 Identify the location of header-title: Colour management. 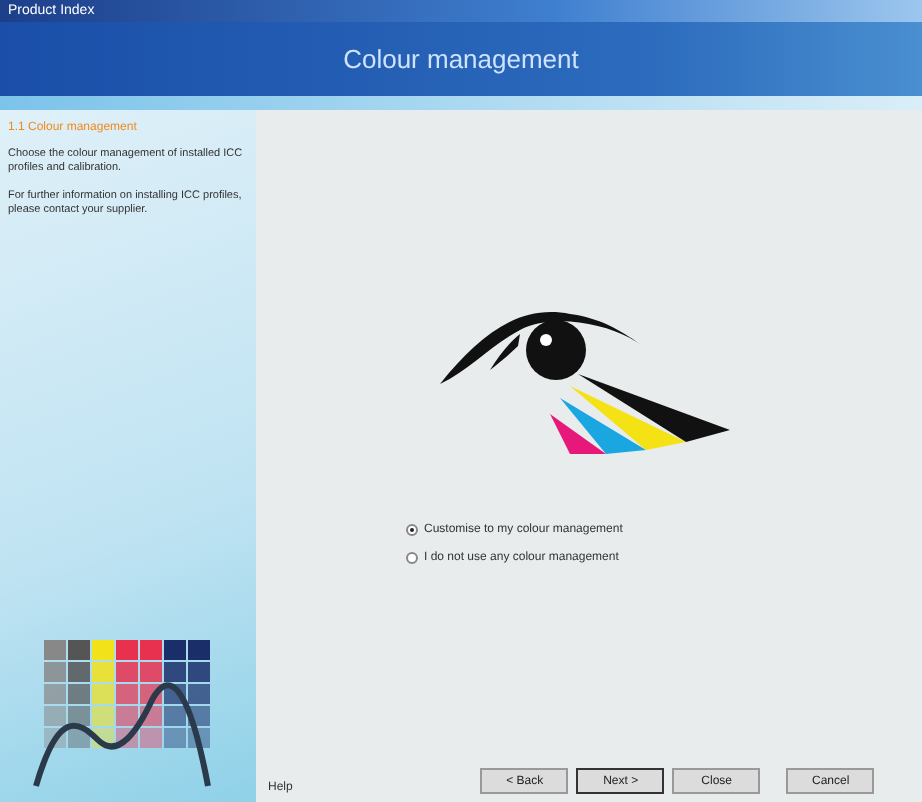
(461, 59).